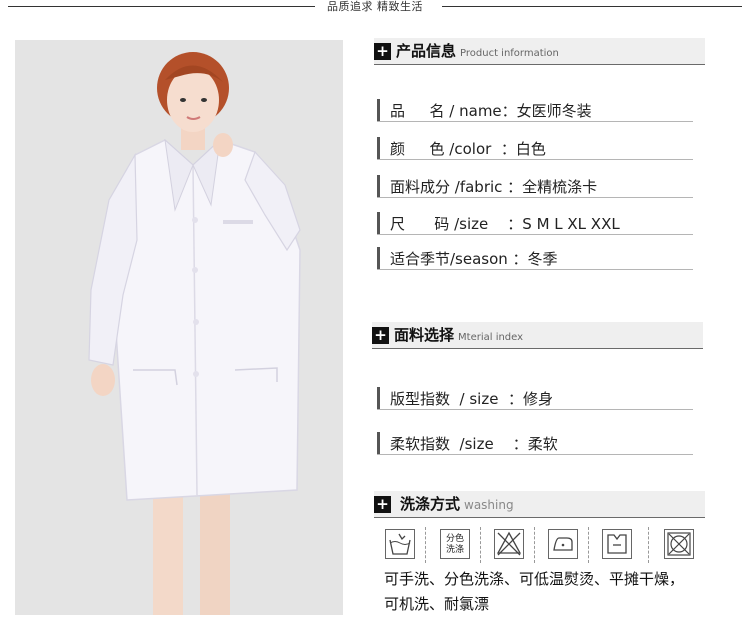  I want to click on material-row-softness: 柔软指数 /size ：柔软, so click(535, 441).